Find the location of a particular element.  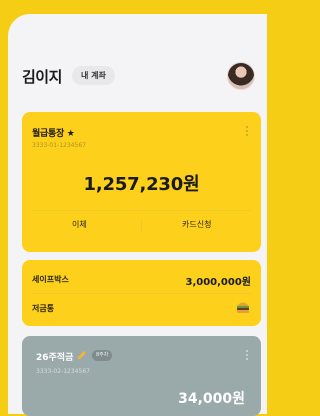

piggy-bank-row: 저금통 is located at coordinates (141, 309).